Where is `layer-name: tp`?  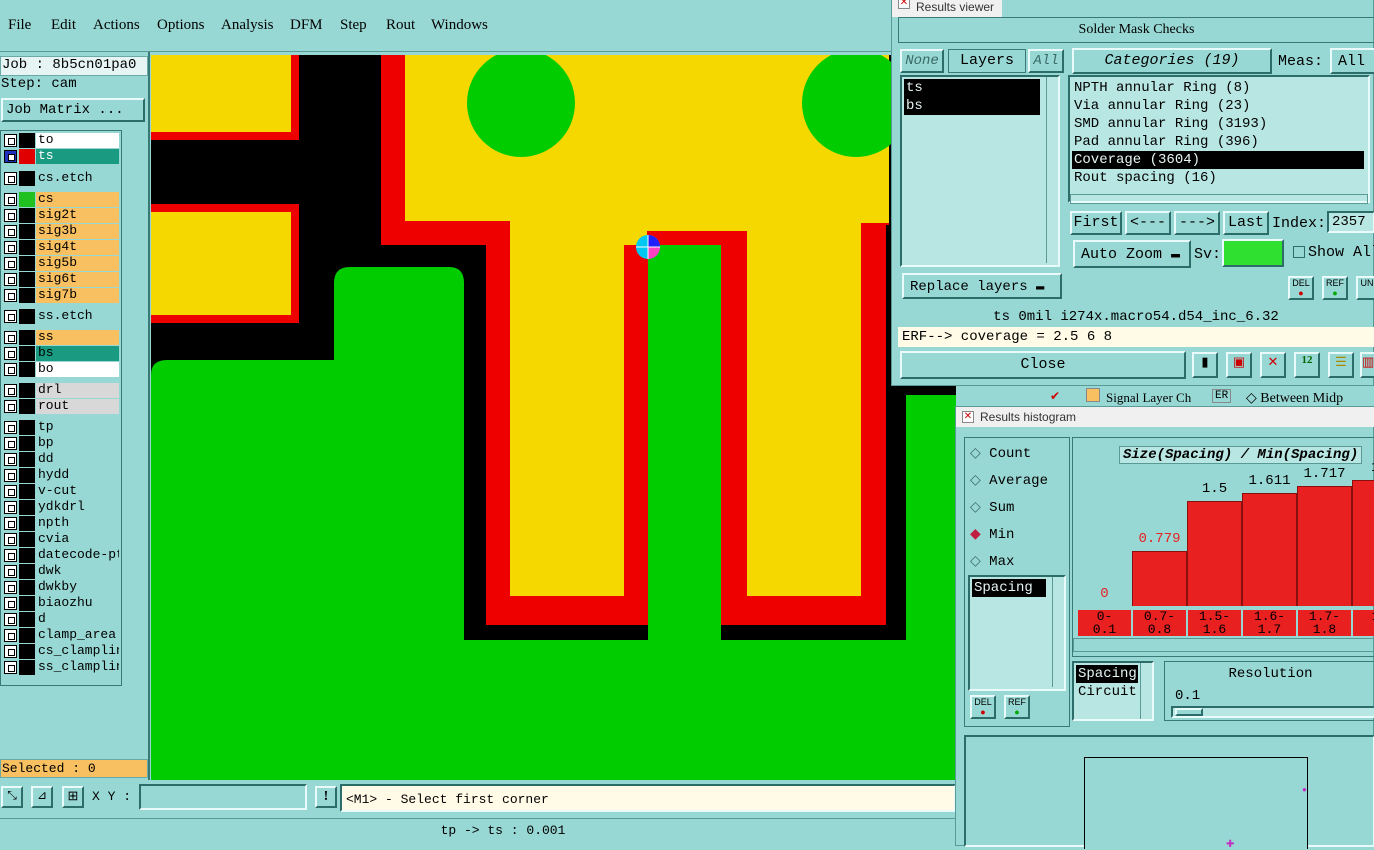 layer-name: tp is located at coordinates (77, 427).